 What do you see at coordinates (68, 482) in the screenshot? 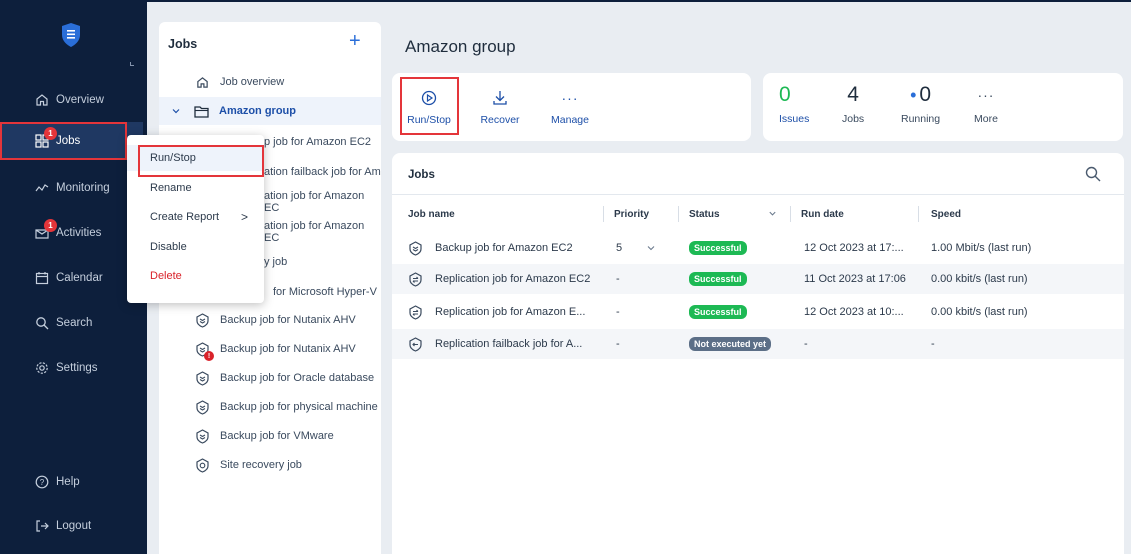
I see `nav-help-label: Help` at bounding box center [68, 482].